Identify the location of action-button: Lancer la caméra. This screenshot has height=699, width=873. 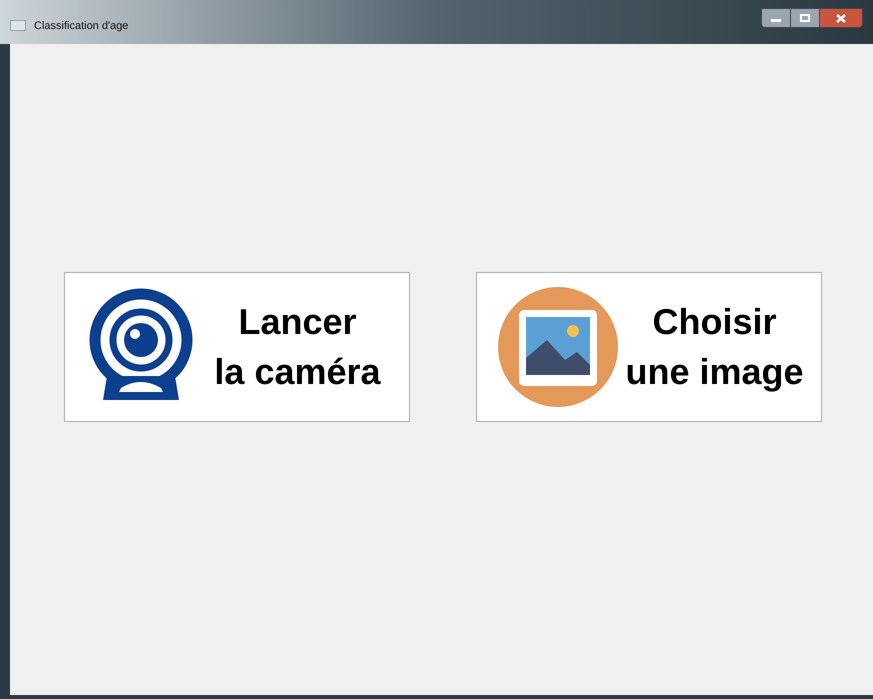
(237, 347).